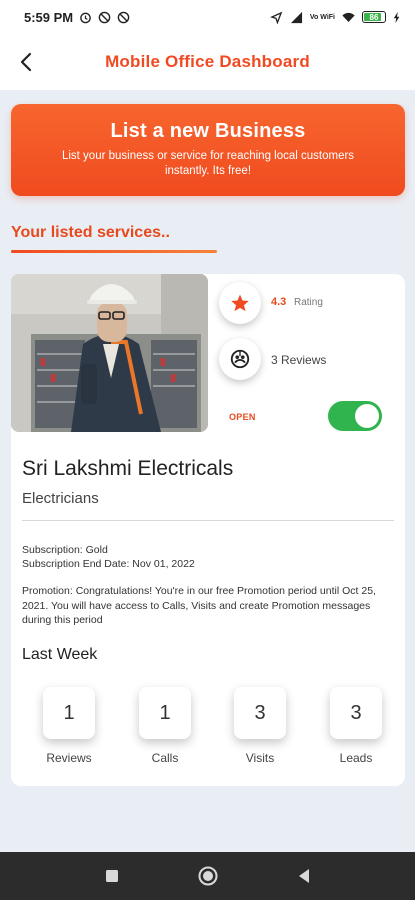 This screenshot has width=415, height=900. What do you see at coordinates (85, 17) in the screenshot?
I see `alarm-icon` at bounding box center [85, 17].